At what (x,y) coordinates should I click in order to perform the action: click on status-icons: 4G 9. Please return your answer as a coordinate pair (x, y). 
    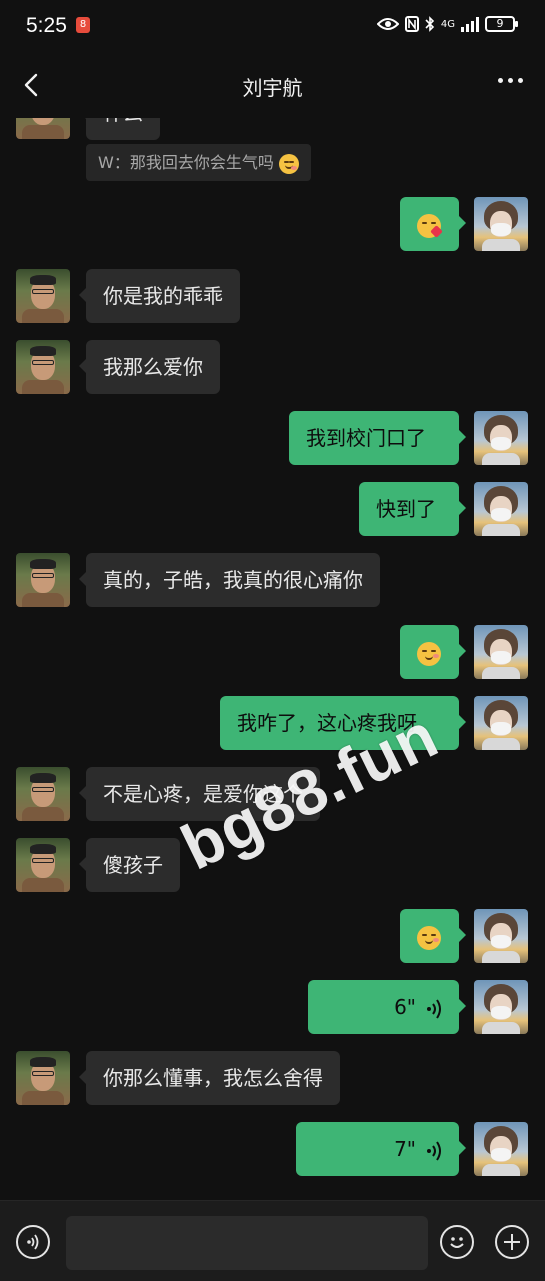
    Looking at the image, I should click on (447, 24).